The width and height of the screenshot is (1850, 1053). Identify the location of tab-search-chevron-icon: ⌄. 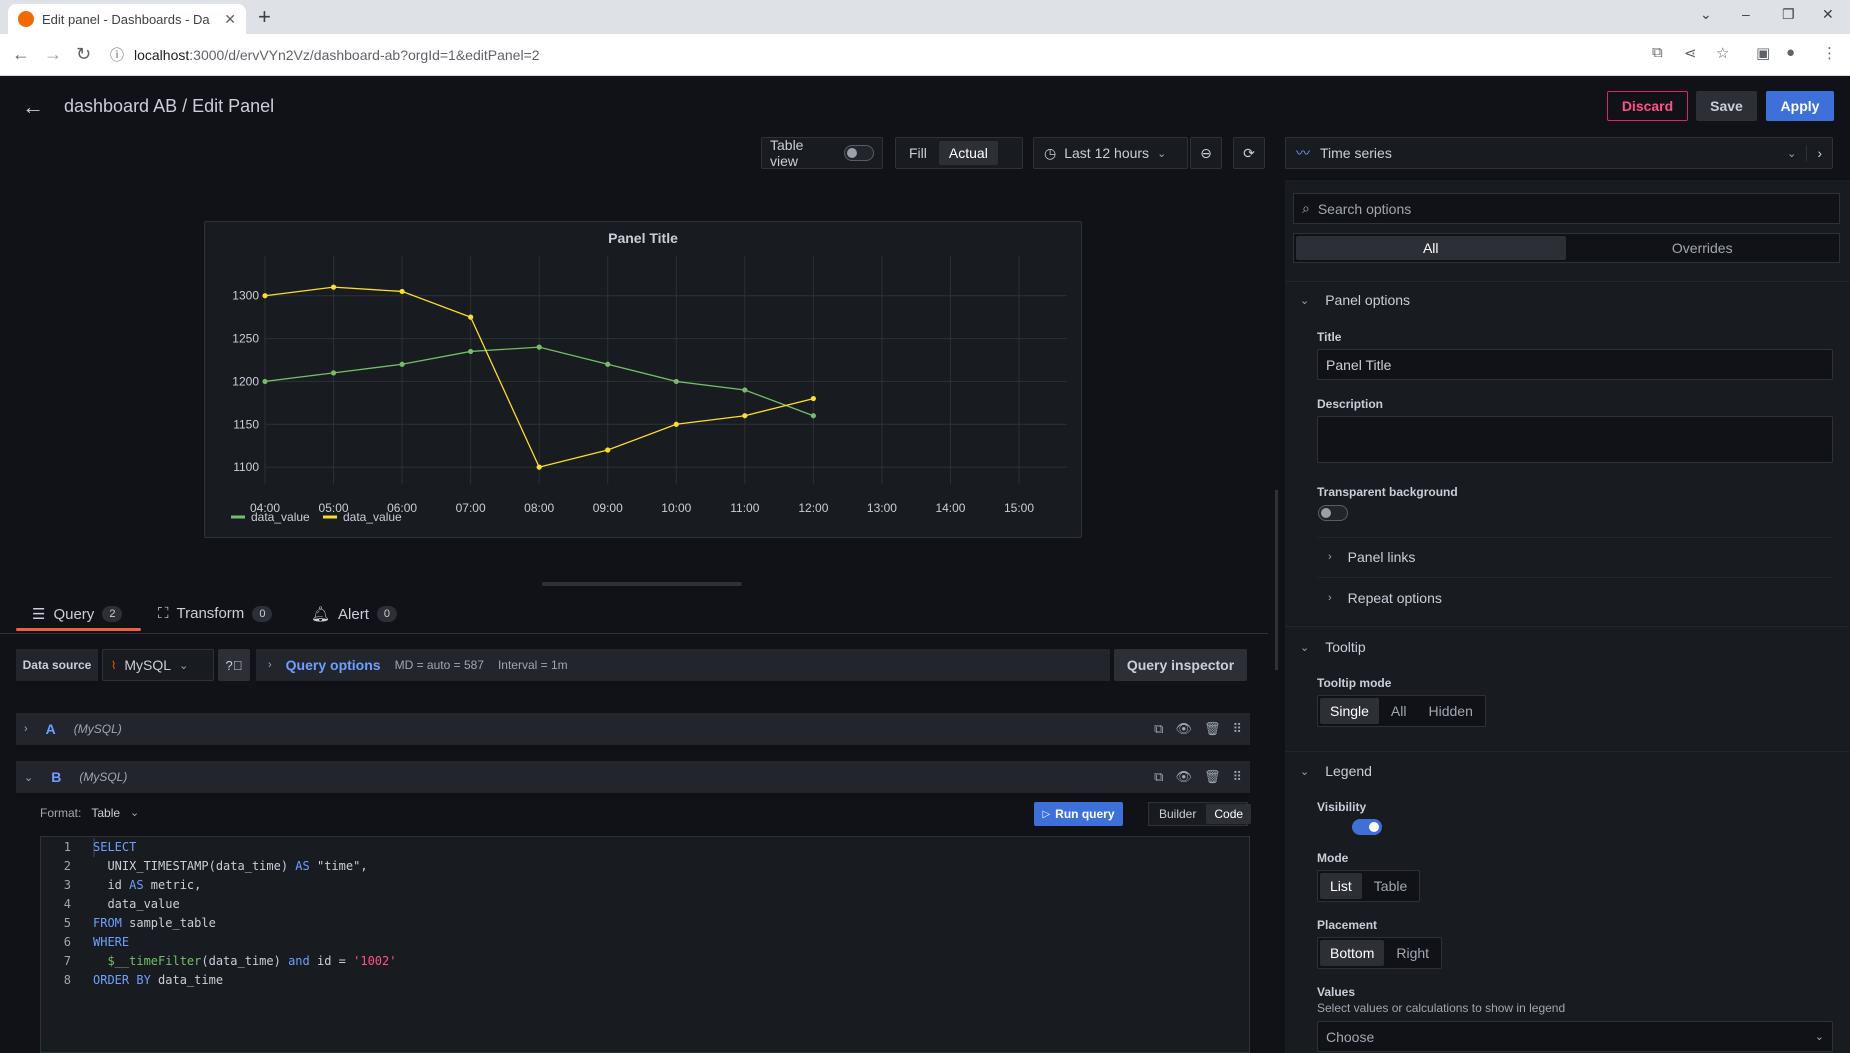
(1706, 14).